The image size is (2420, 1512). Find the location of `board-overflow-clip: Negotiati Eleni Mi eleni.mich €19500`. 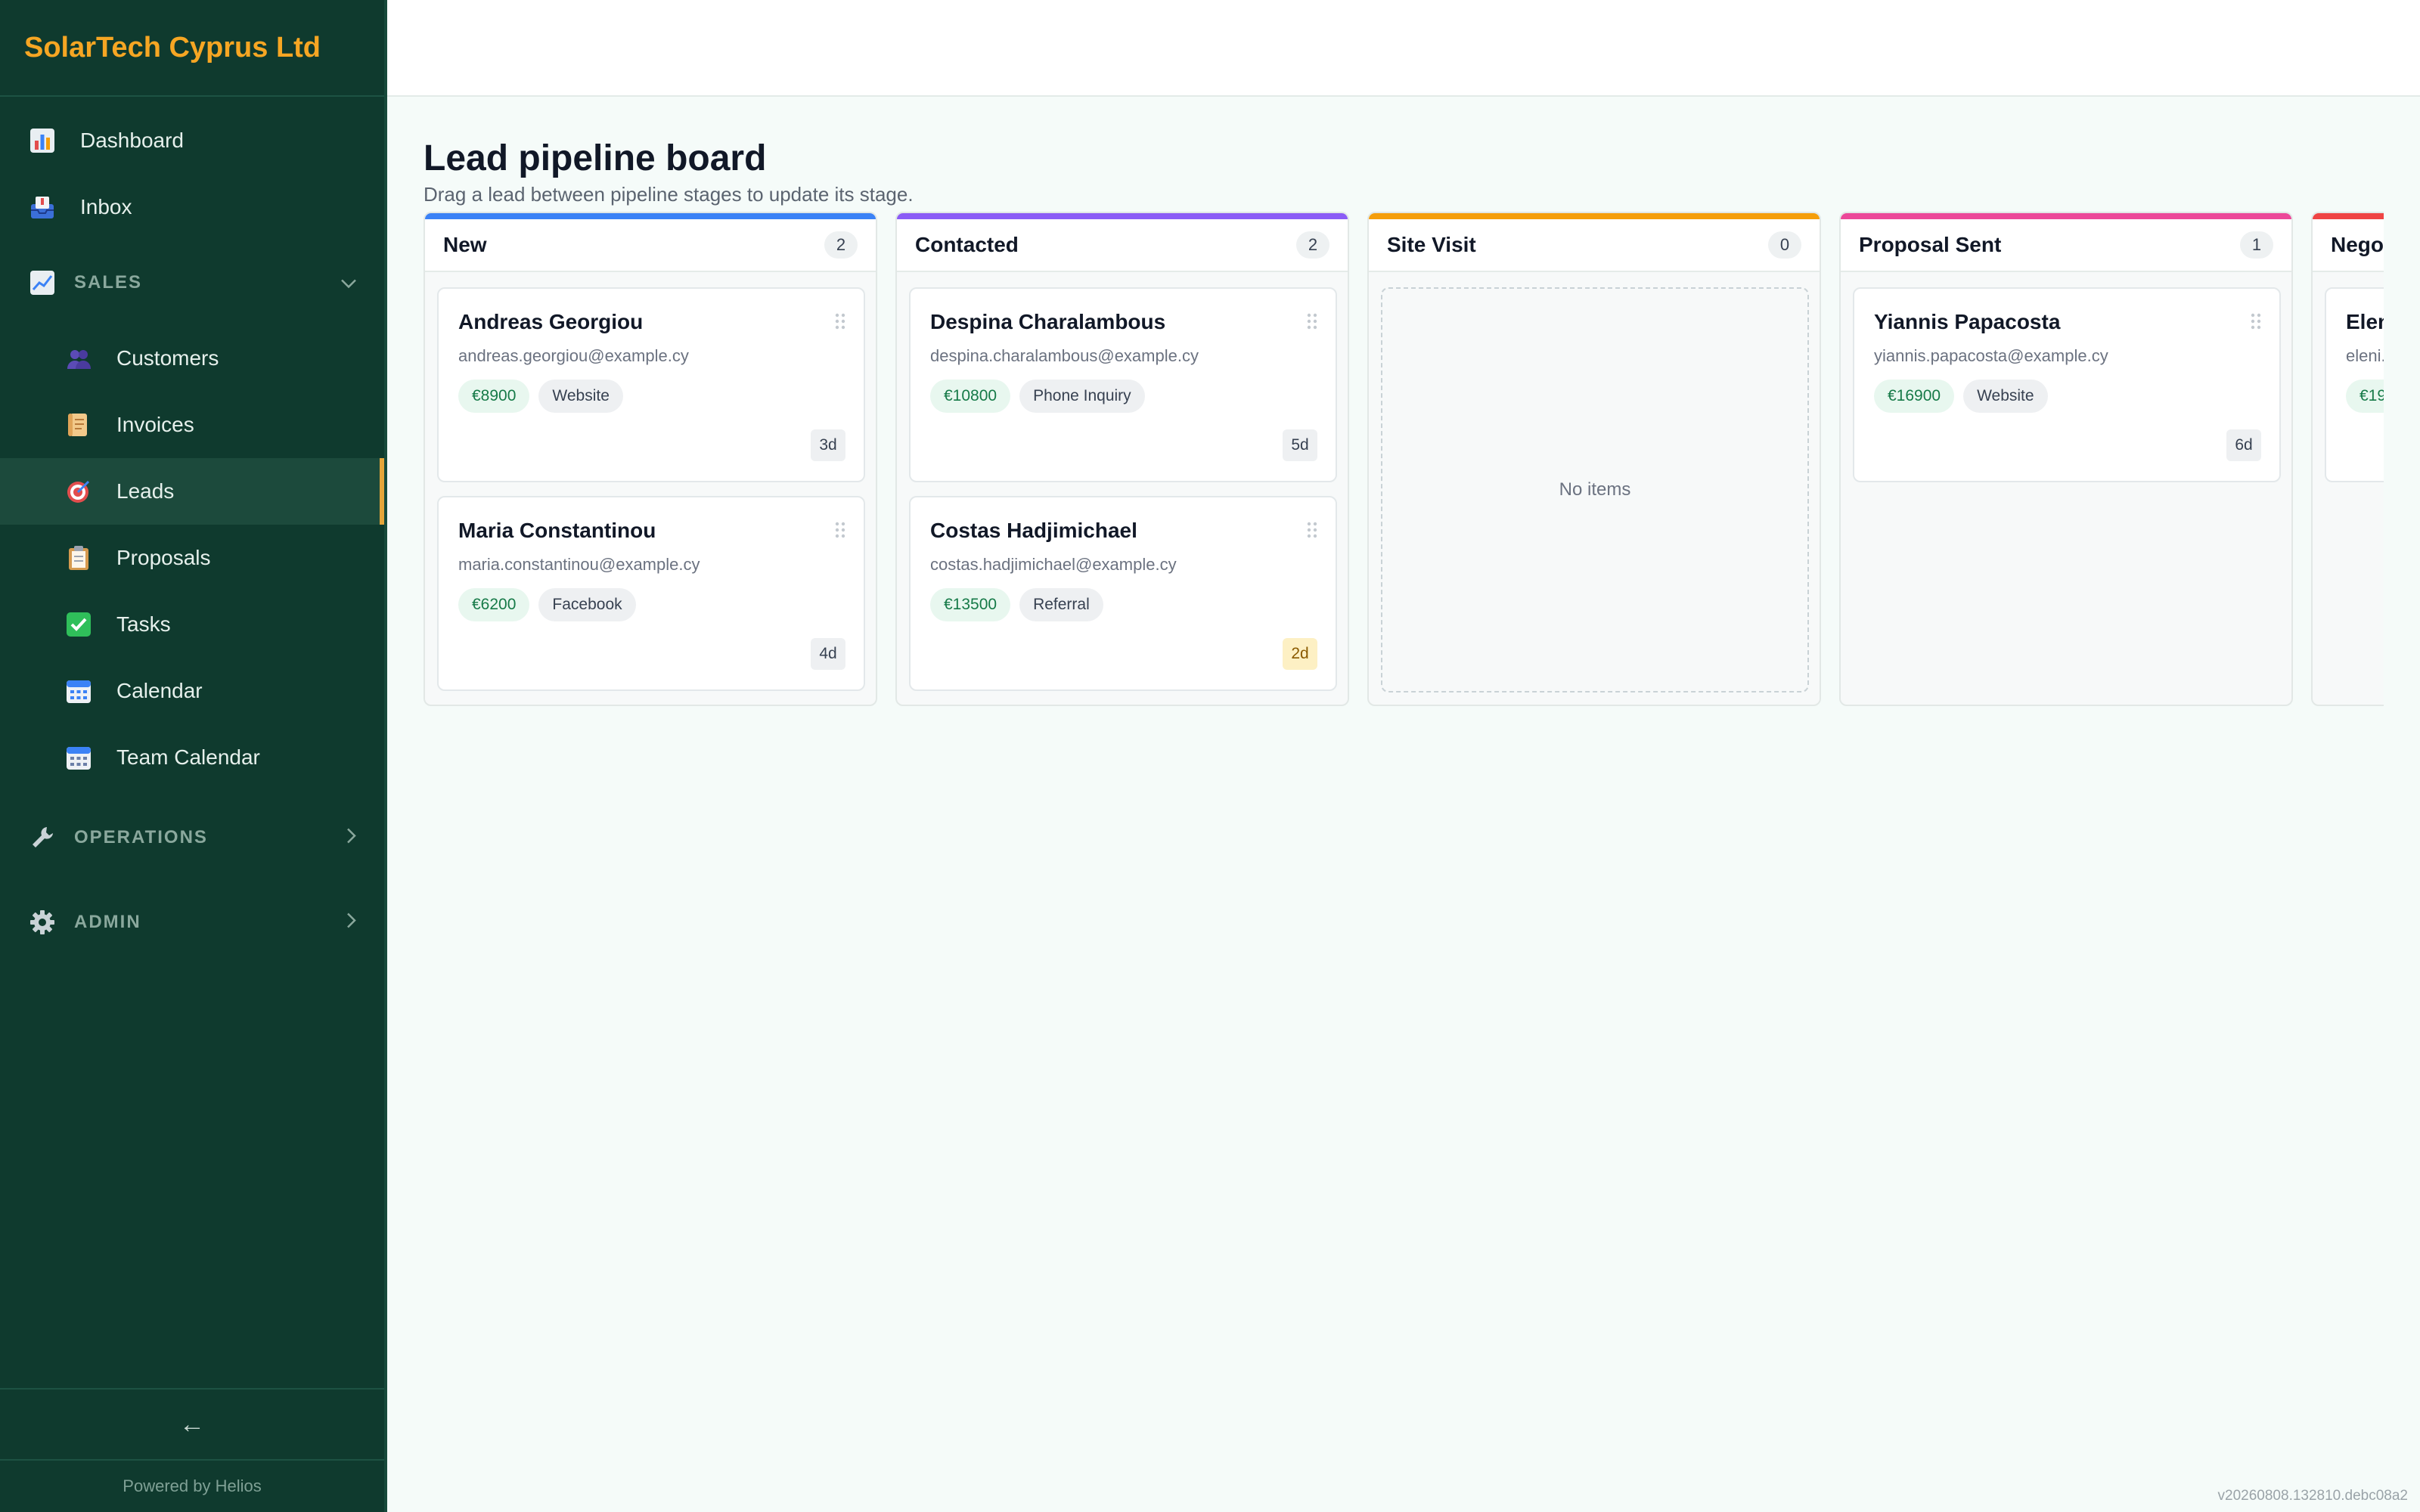

board-overflow-clip: Negotiati Eleni Mi eleni.mich €19500 is located at coordinates (2338, 459).